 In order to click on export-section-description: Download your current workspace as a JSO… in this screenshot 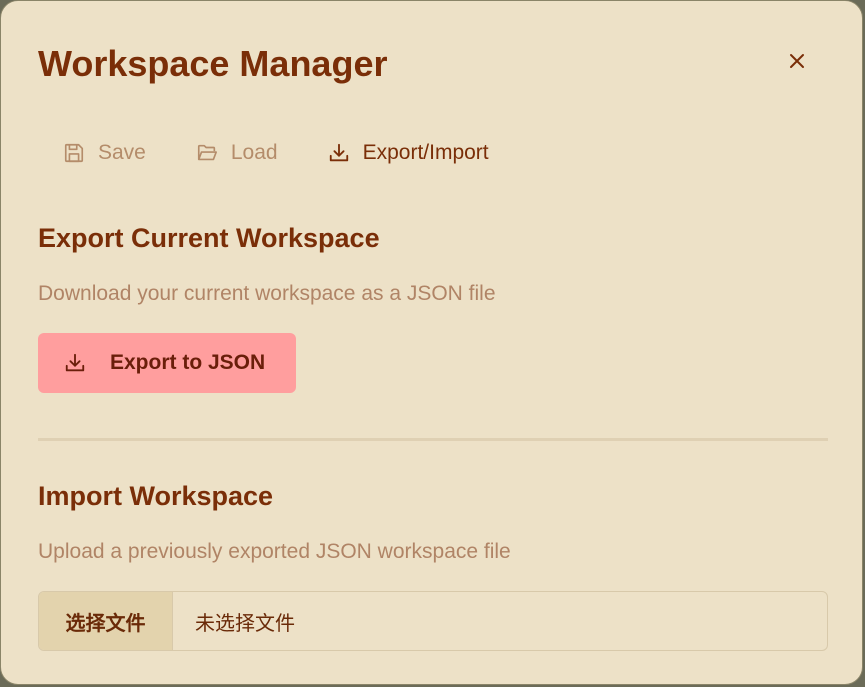, I will do `click(267, 293)`.